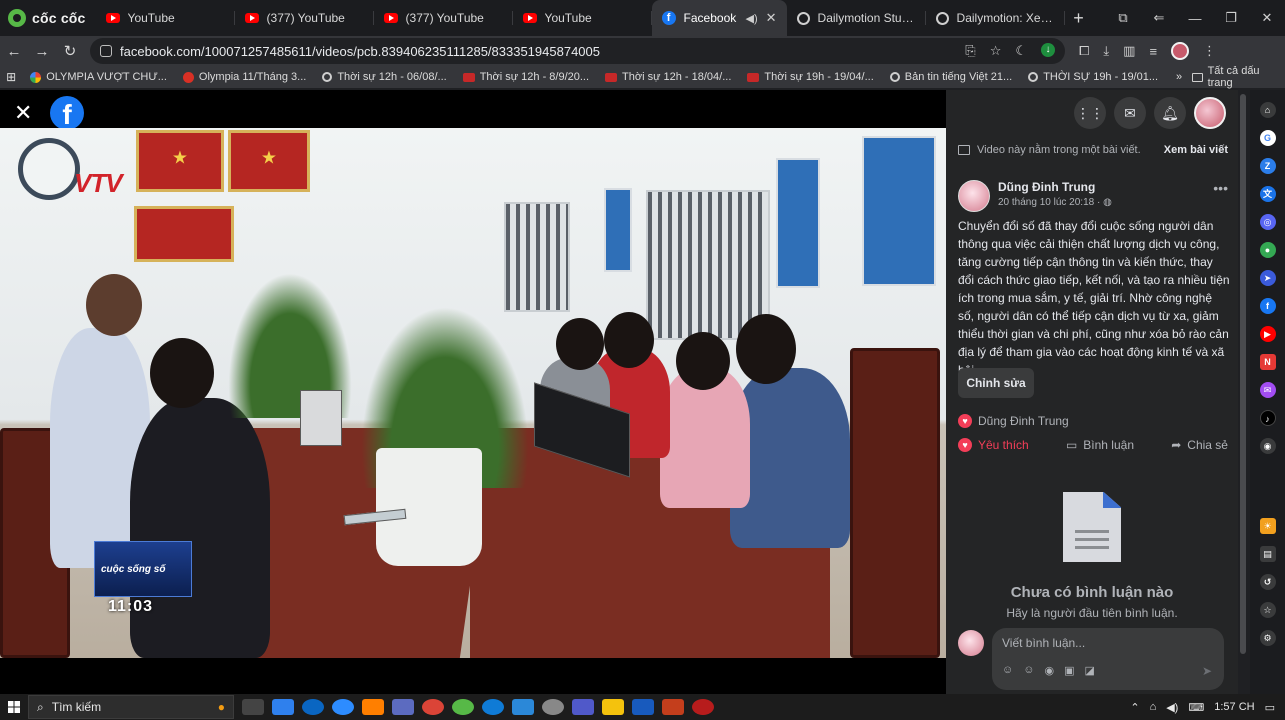 The height and width of the screenshot is (720, 1285). What do you see at coordinates (771, 18) in the screenshot?
I see `close-tab-icon: ✕` at bounding box center [771, 18].